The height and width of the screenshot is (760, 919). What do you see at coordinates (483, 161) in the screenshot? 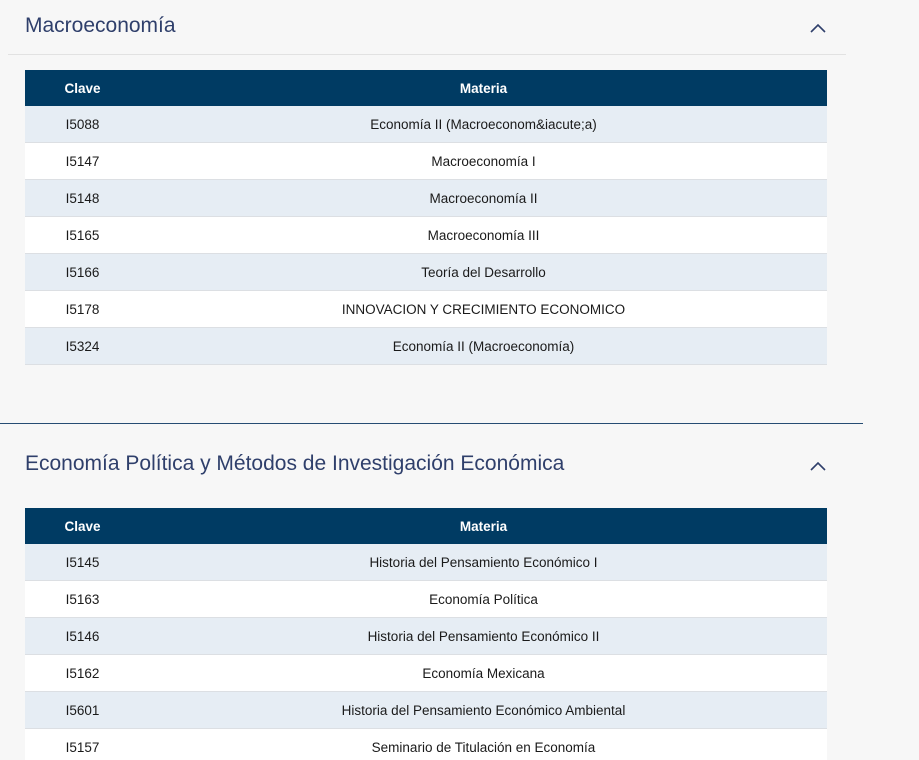
I see `cell-materia: Macroeconomía I` at bounding box center [483, 161].